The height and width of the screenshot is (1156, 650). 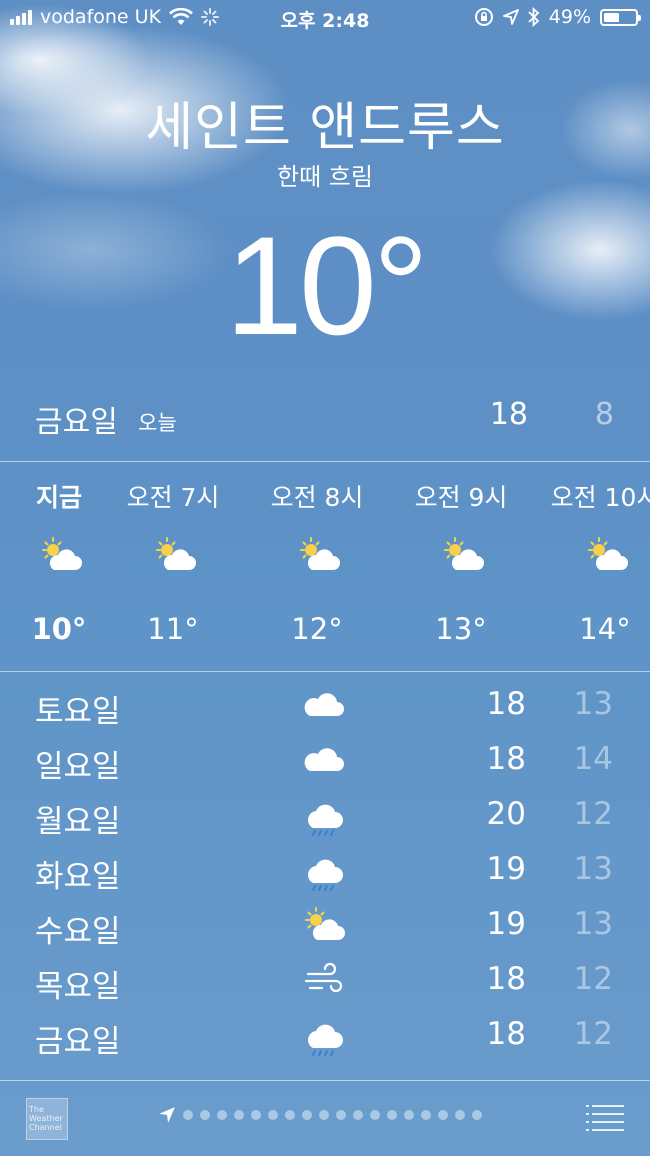 I want to click on today-low: 8, so click(x=604, y=414).